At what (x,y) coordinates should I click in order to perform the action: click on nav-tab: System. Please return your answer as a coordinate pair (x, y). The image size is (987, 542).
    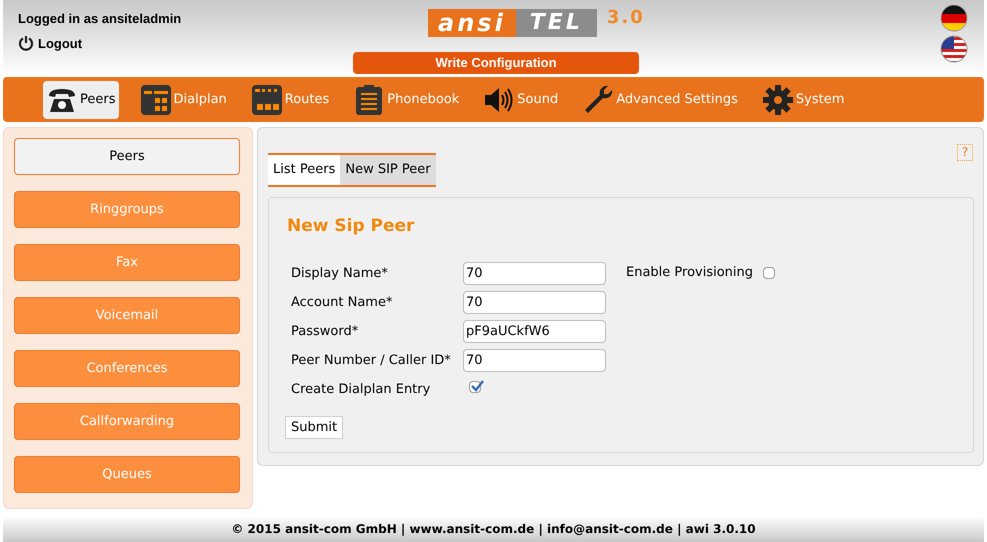
    Looking at the image, I should click on (803, 99).